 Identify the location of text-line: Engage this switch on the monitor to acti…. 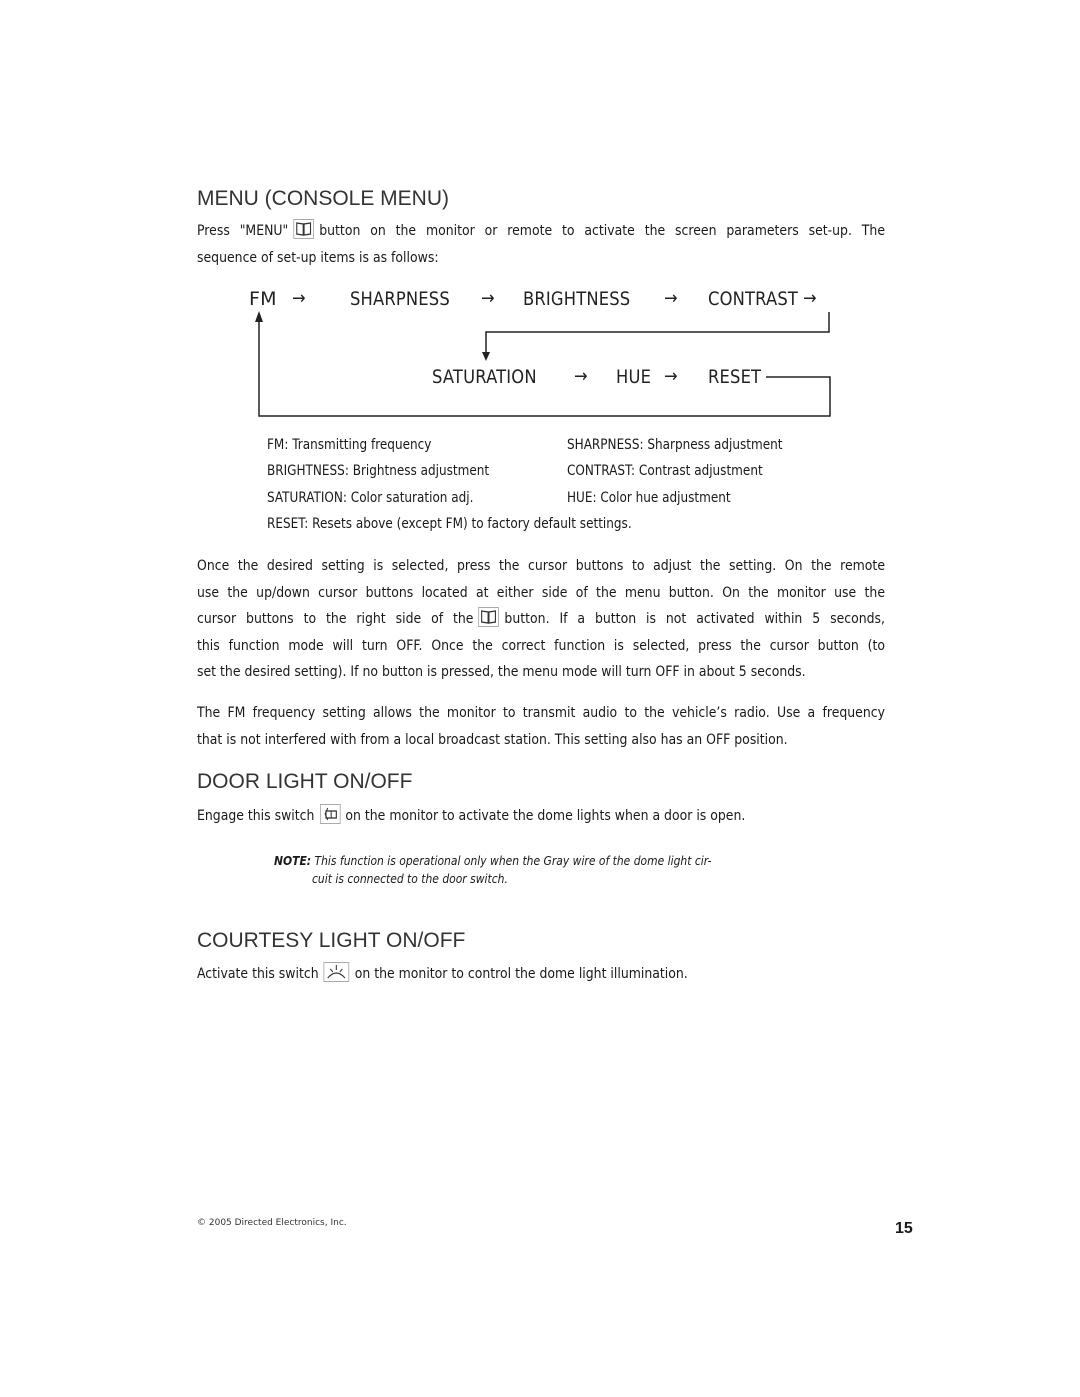
(471, 816).